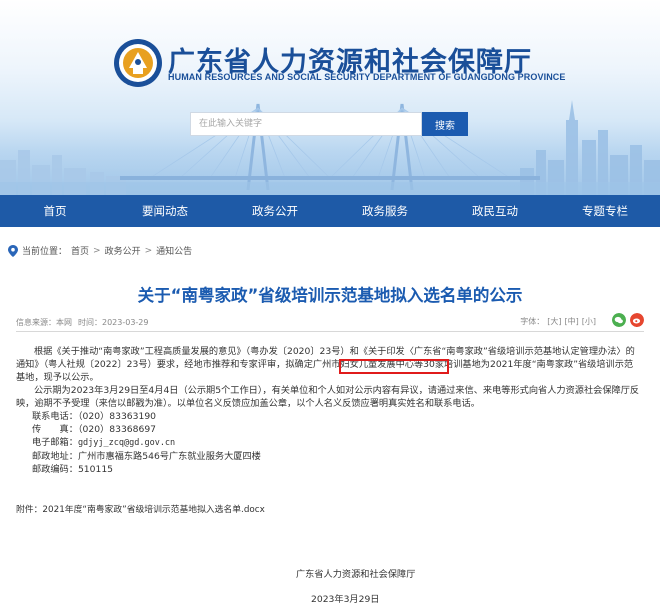 The height and width of the screenshot is (609, 660). What do you see at coordinates (329, 416) in the screenshot?
I see `contact-phone: 联系电话：（020）83363190` at bounding box center [329, 416].